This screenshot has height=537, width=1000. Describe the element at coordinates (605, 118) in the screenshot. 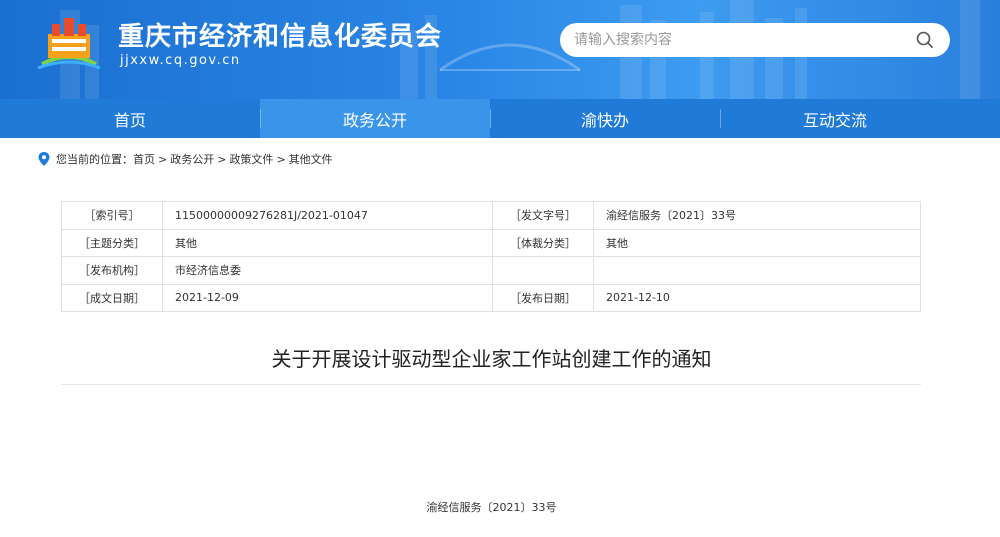

I see `nav-item-yukuaiban: 渝快办` at that location.